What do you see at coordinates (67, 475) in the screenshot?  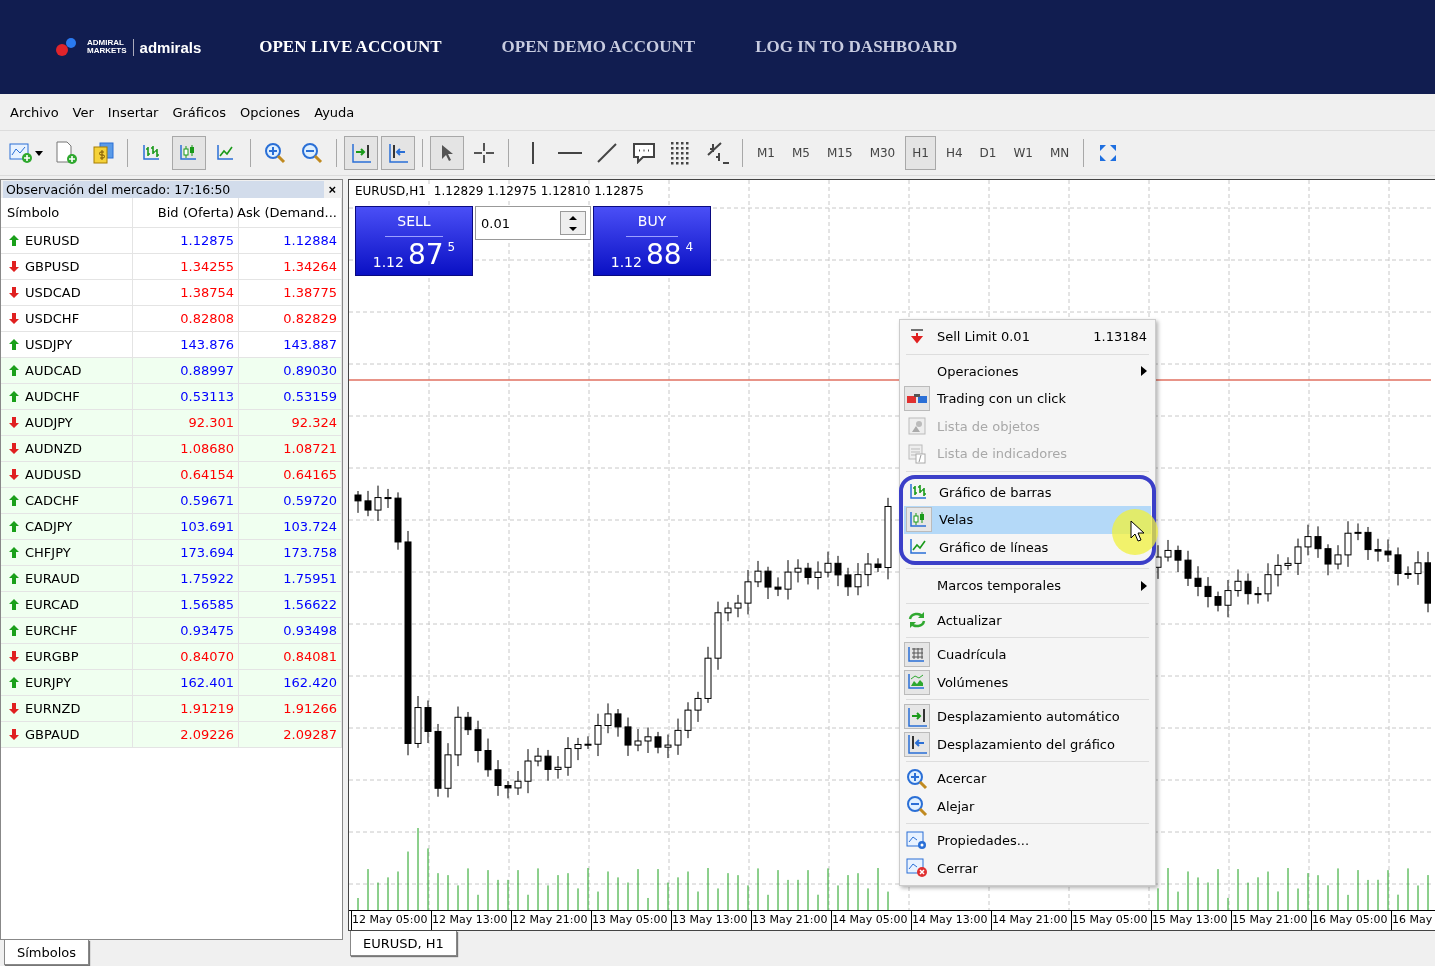 I see `symbol-cell: AUDUSD` at bounding box center [67, 475].